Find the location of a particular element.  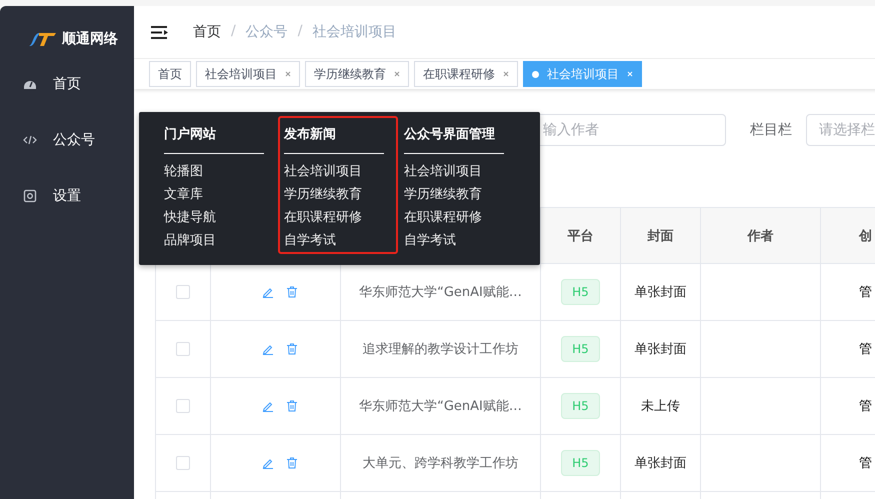

menu-heading: 公众号界面管理 is located at coordinates (454, 139).